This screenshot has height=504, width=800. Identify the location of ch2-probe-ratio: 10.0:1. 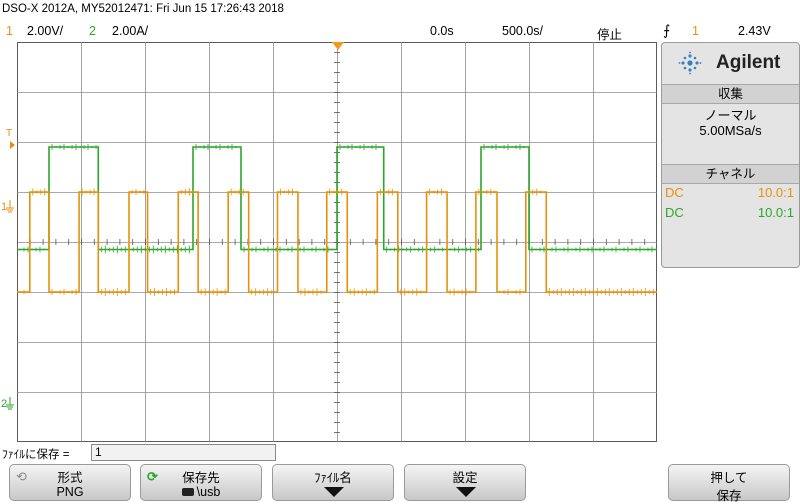
(775, 212).